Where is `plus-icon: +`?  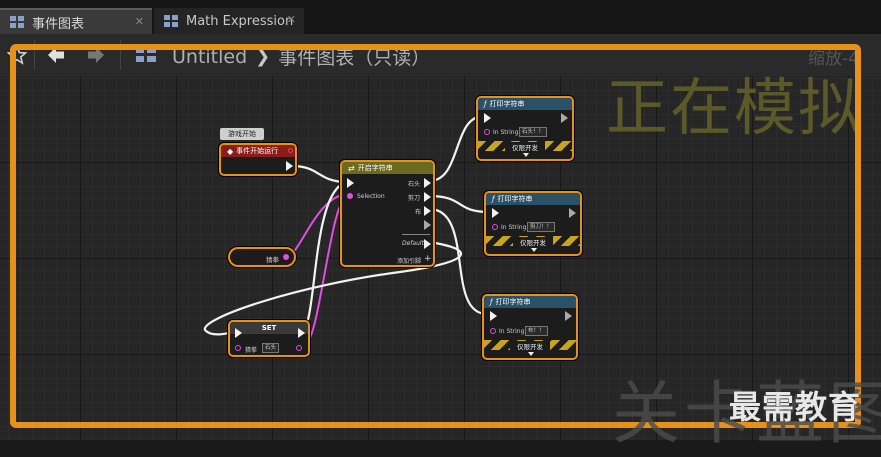 plus-icon: + is located at coordinates (428, 259).